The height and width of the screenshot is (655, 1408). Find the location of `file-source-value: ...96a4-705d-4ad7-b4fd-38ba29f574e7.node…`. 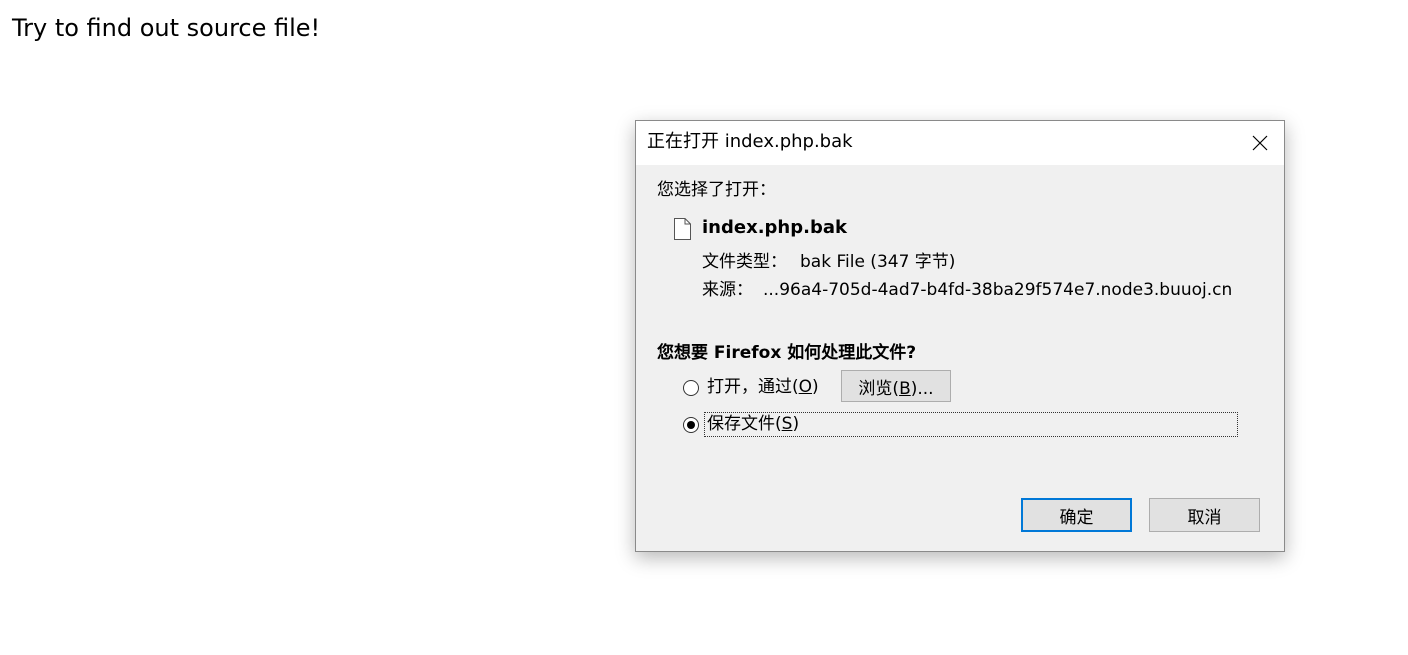

file-source-value: ...96a4-705d-4ad7-b4fd-38ba29f574e7.node… is located at coordinates (998, 290).